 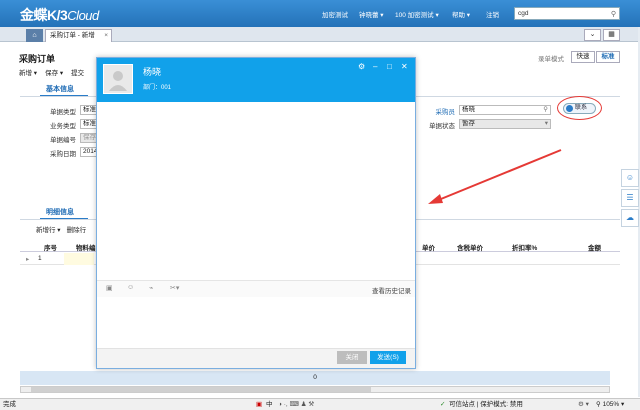 What do you see at coordinates (525, 248) in the screenshot?
I see `col-discount: 折扣率%` at bounding box center [525, 248].